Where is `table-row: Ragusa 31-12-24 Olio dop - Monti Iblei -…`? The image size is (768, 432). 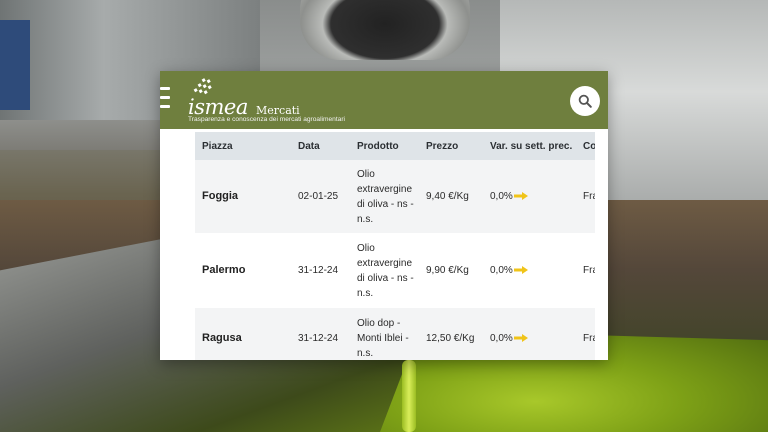
table-row: Ragusa 31-12-24 Olio dop - Monti Iblei -… is located at coordinates (395, 334).